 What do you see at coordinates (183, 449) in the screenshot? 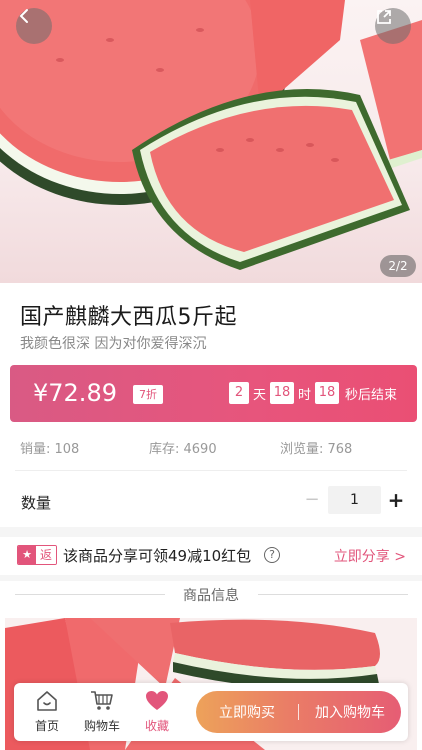
I see `stock-count: 库存: 4690` at bounding box center [183, 449].